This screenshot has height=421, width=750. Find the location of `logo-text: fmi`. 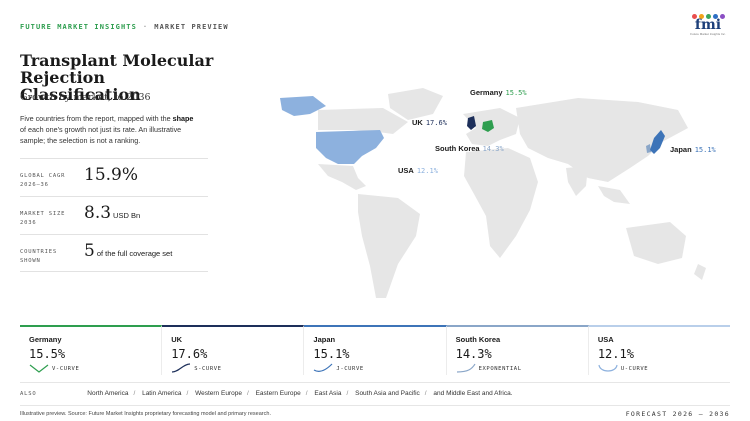

logo-text: fmi is located at coordinates (708, 25).